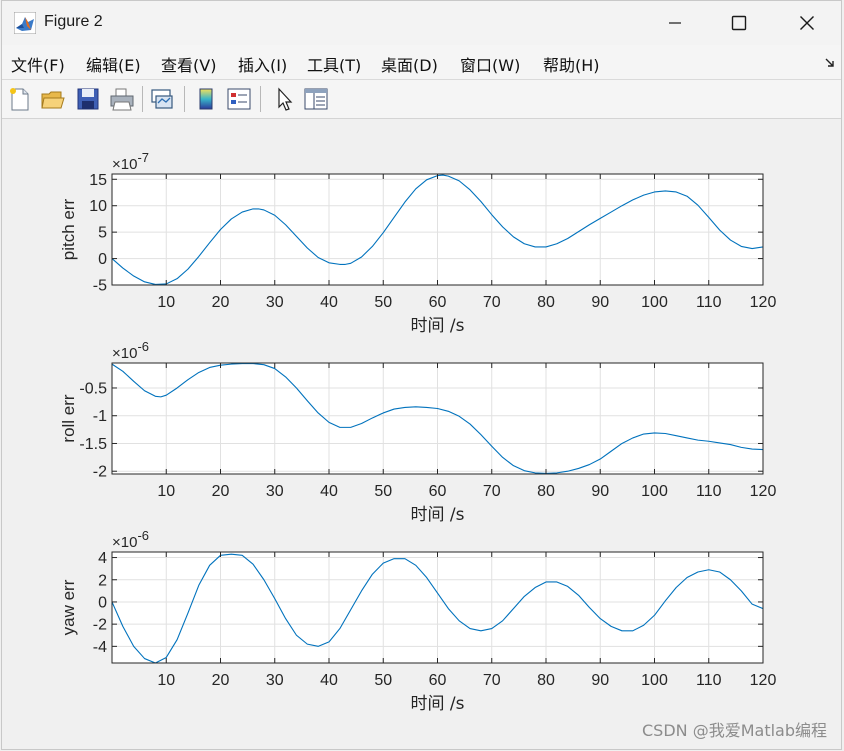 This screenshot has width=844, height=751. What do you see at coordinates (830, 63) in the screenshot?
I see `dock-arrow-icon` at bounding box center [830, 63].